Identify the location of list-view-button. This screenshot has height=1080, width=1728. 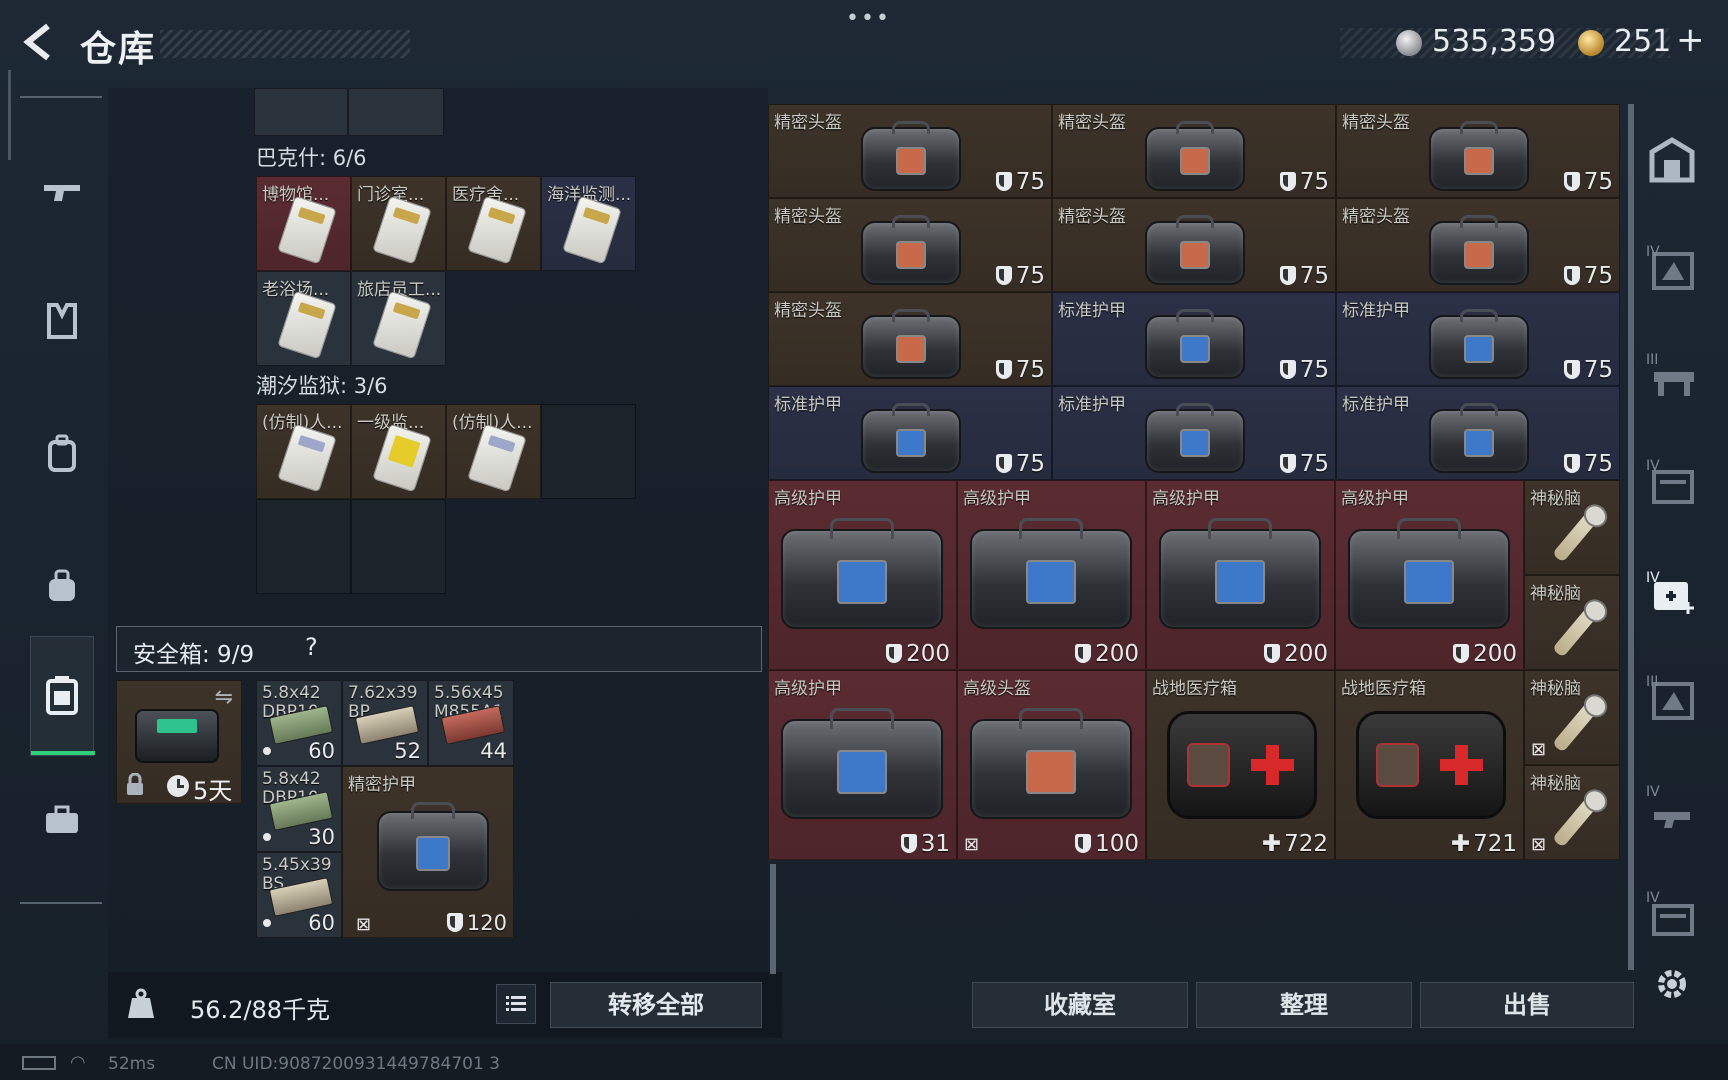
(516, 1004).